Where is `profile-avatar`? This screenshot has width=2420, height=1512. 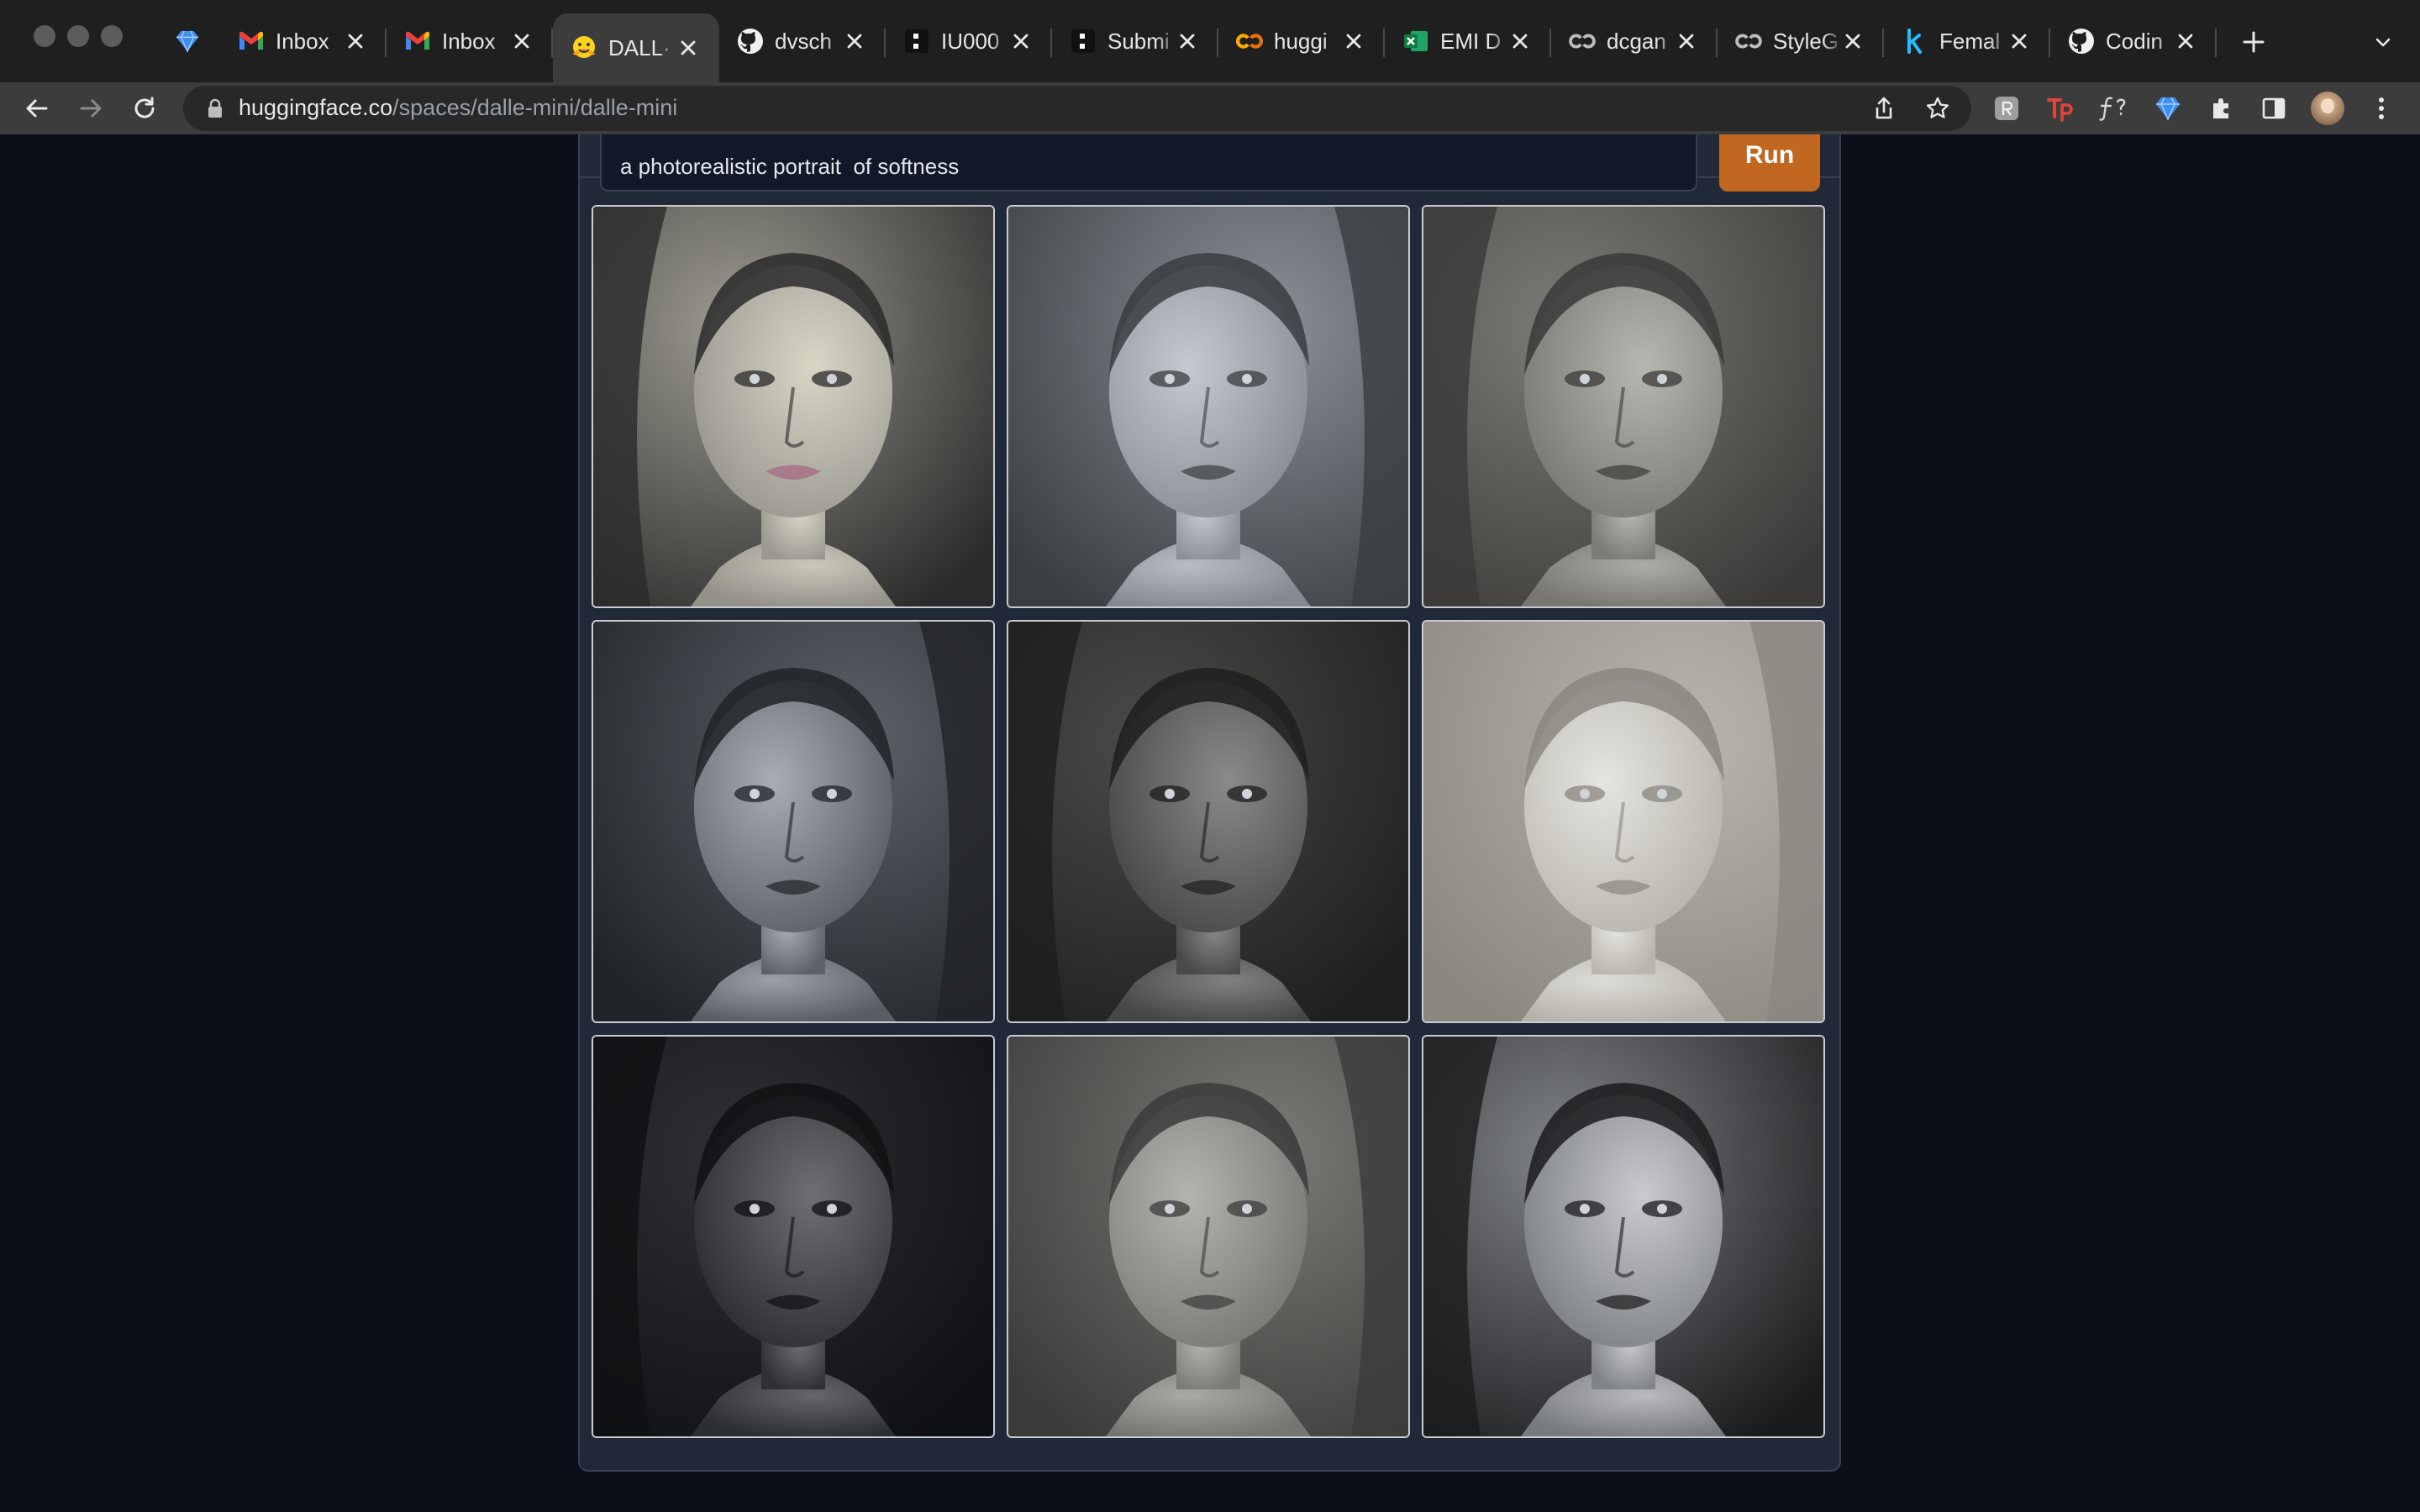
profile-avatar is located at coordinates (2328, 108).